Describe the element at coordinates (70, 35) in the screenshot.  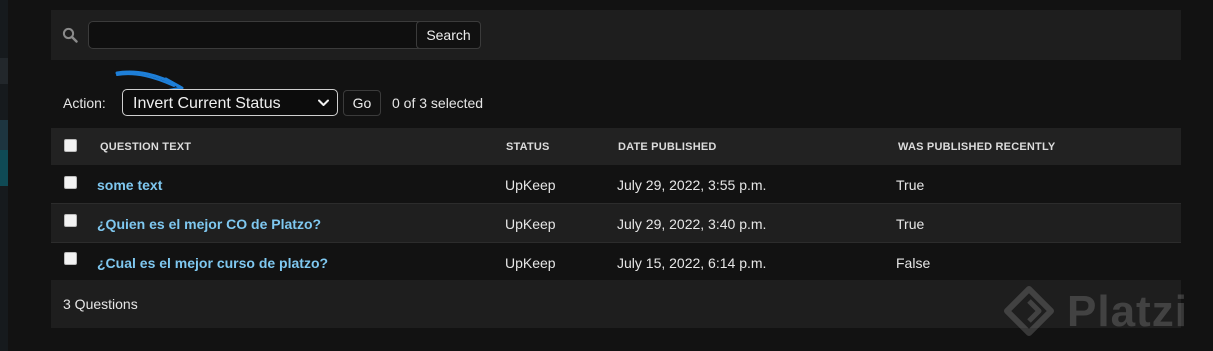
I see `search-icon` at that location.